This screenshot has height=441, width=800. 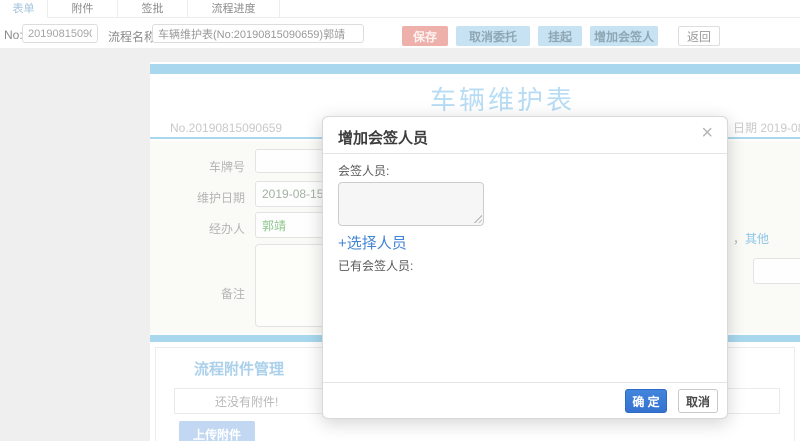 What do you see at coordinates (493, 36) in the screenshot?
I see `cancel-delegate-button: 取消委托` at bounding box center [493, 36].